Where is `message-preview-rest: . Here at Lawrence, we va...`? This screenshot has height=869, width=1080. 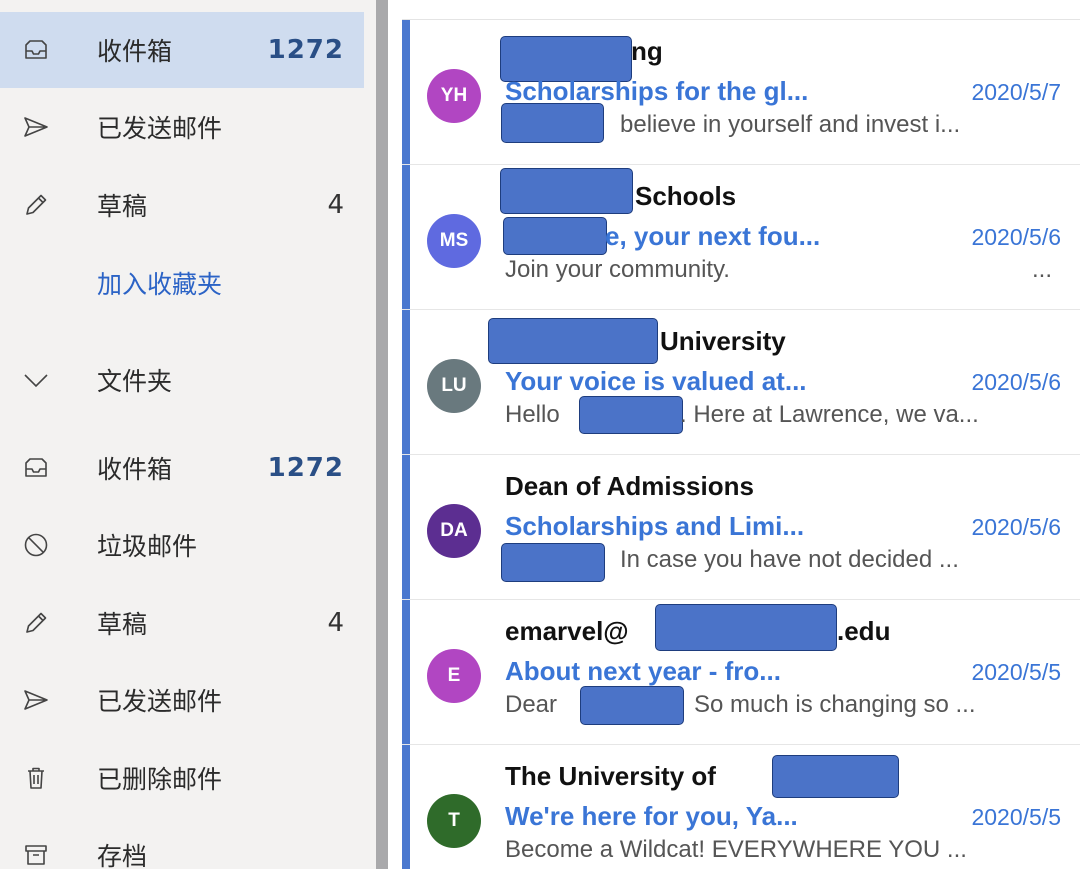 message-preview-rest: . Here at Lawrence, we va... is located at coordinates (829, 414).